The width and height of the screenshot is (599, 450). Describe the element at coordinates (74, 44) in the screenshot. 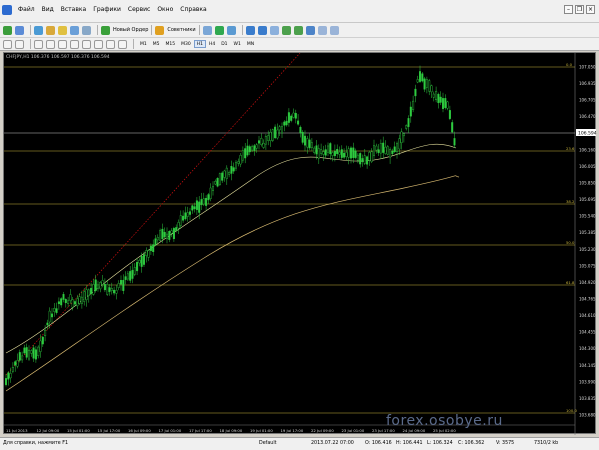

I see `channel-icon` at that location.